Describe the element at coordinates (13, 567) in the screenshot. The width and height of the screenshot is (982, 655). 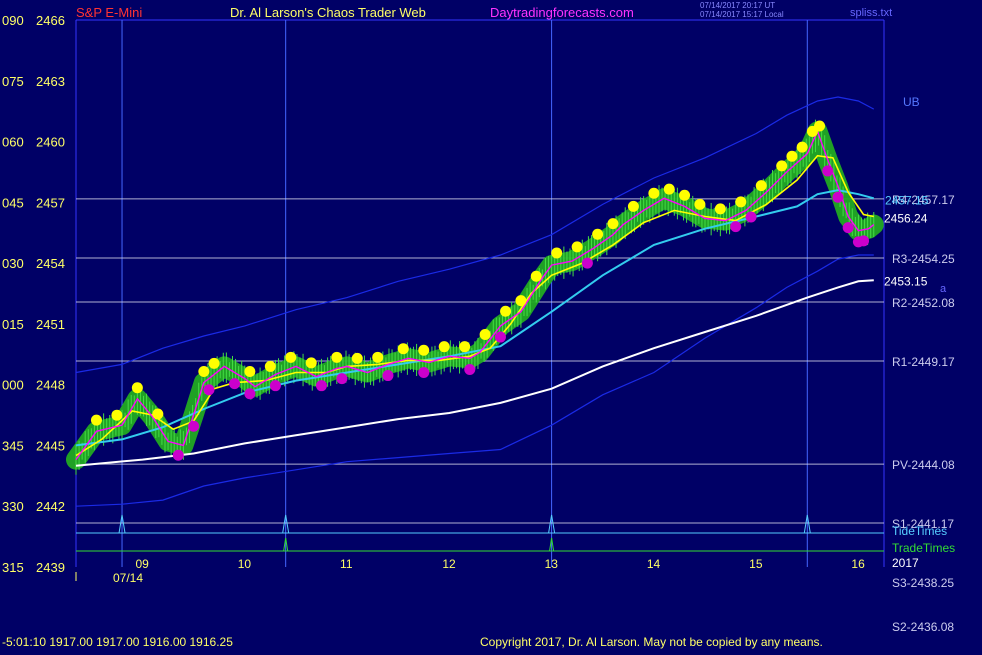
I see `y-tick-left-label: 315` at that location.